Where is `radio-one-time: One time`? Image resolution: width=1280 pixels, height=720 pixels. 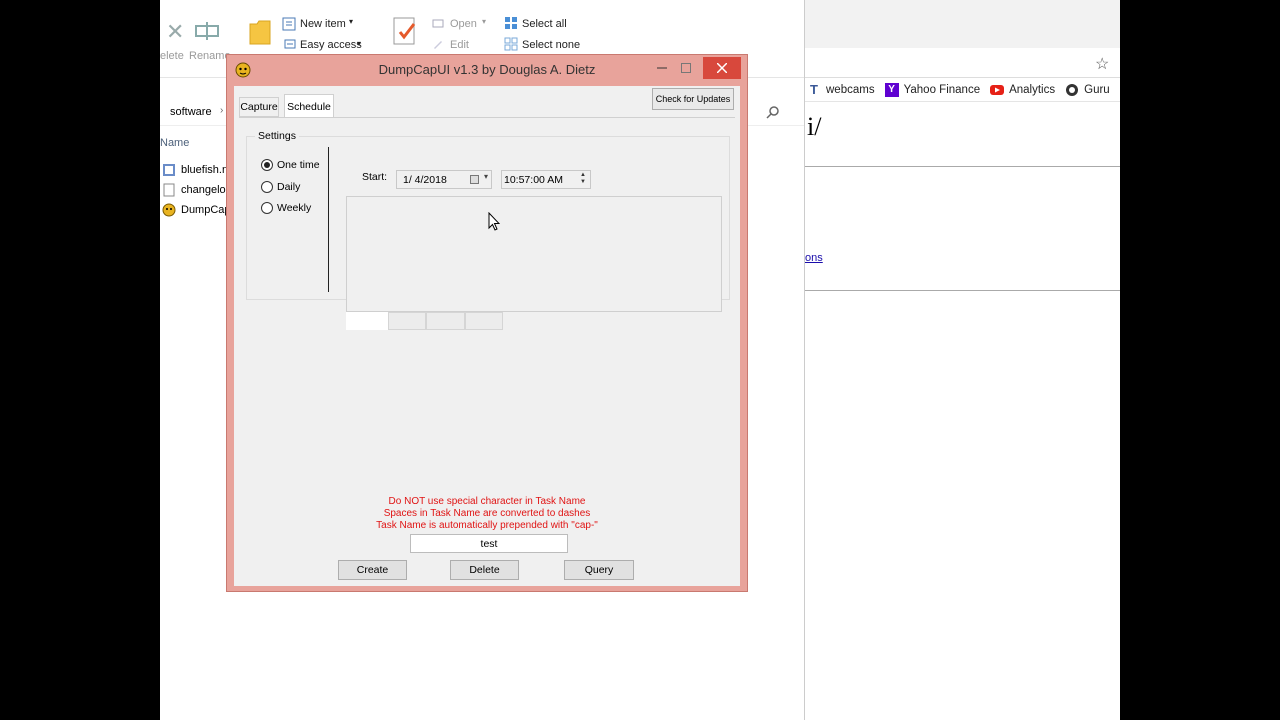 radio-one-time: One time is located at coordinates (290, 165).